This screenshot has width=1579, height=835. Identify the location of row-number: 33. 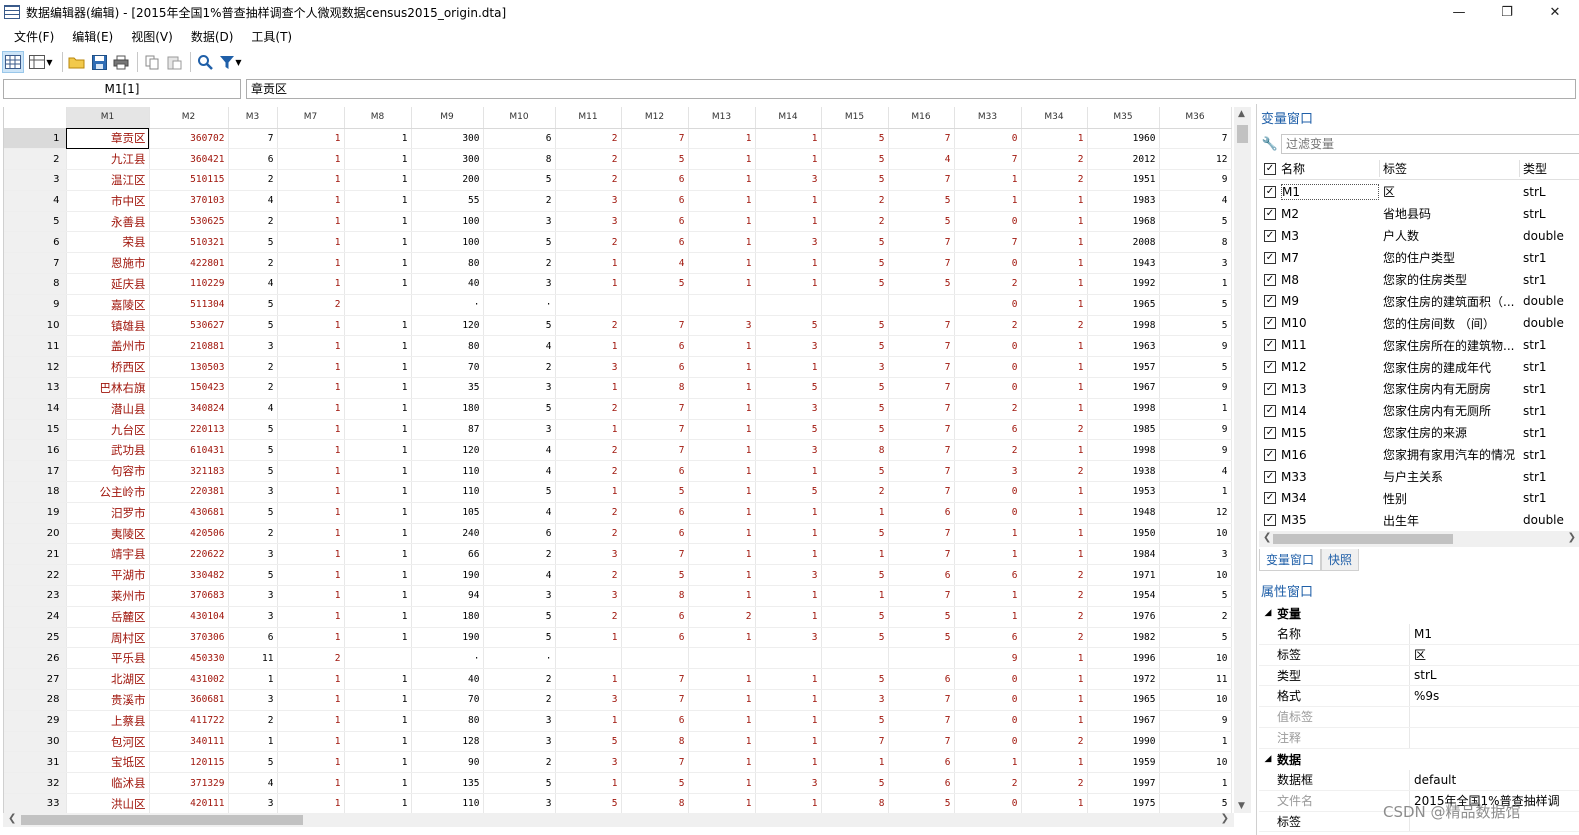
(35, 803).